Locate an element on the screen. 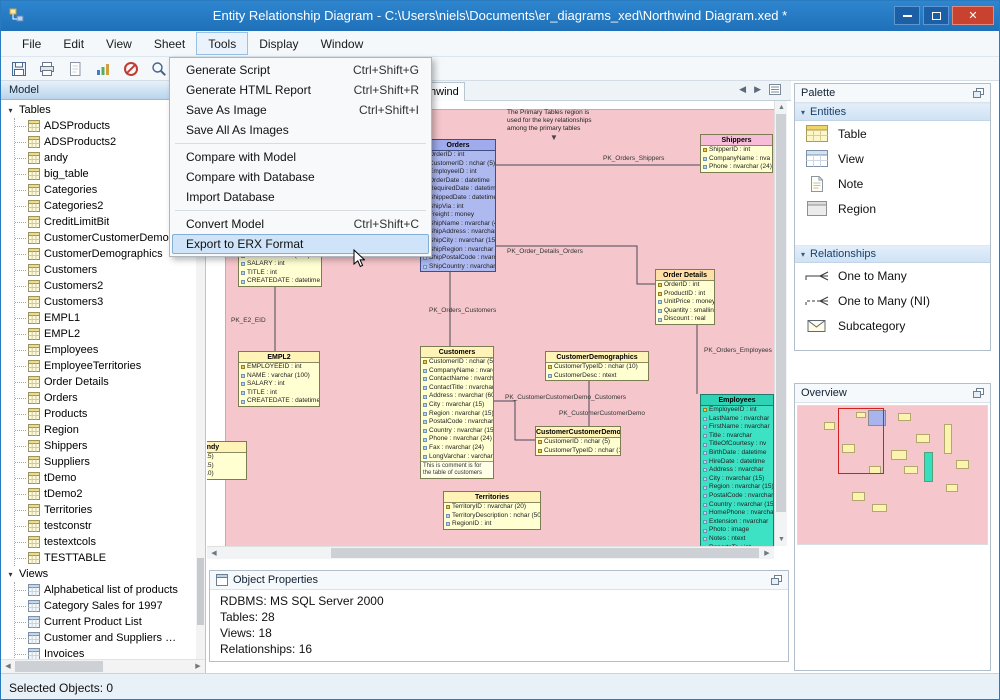 The width and height of the screenshot is (1000, 700). tree-item-shippers: Shippers is located at coordinates (105, 446).